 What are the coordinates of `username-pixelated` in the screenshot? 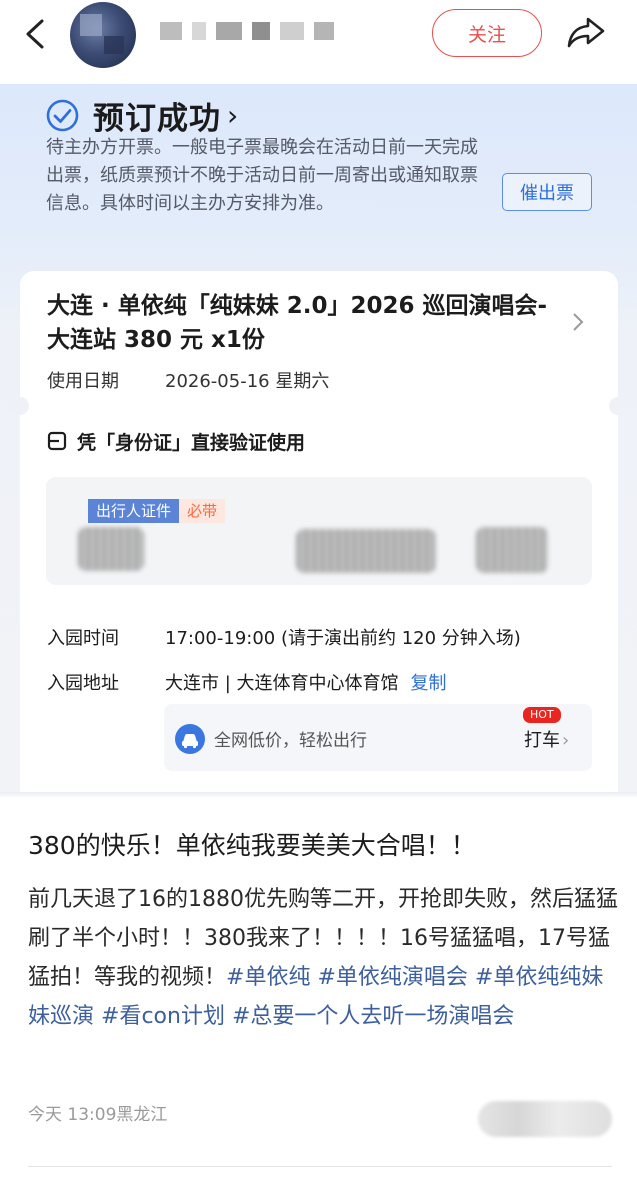 It's located at (255, 31).